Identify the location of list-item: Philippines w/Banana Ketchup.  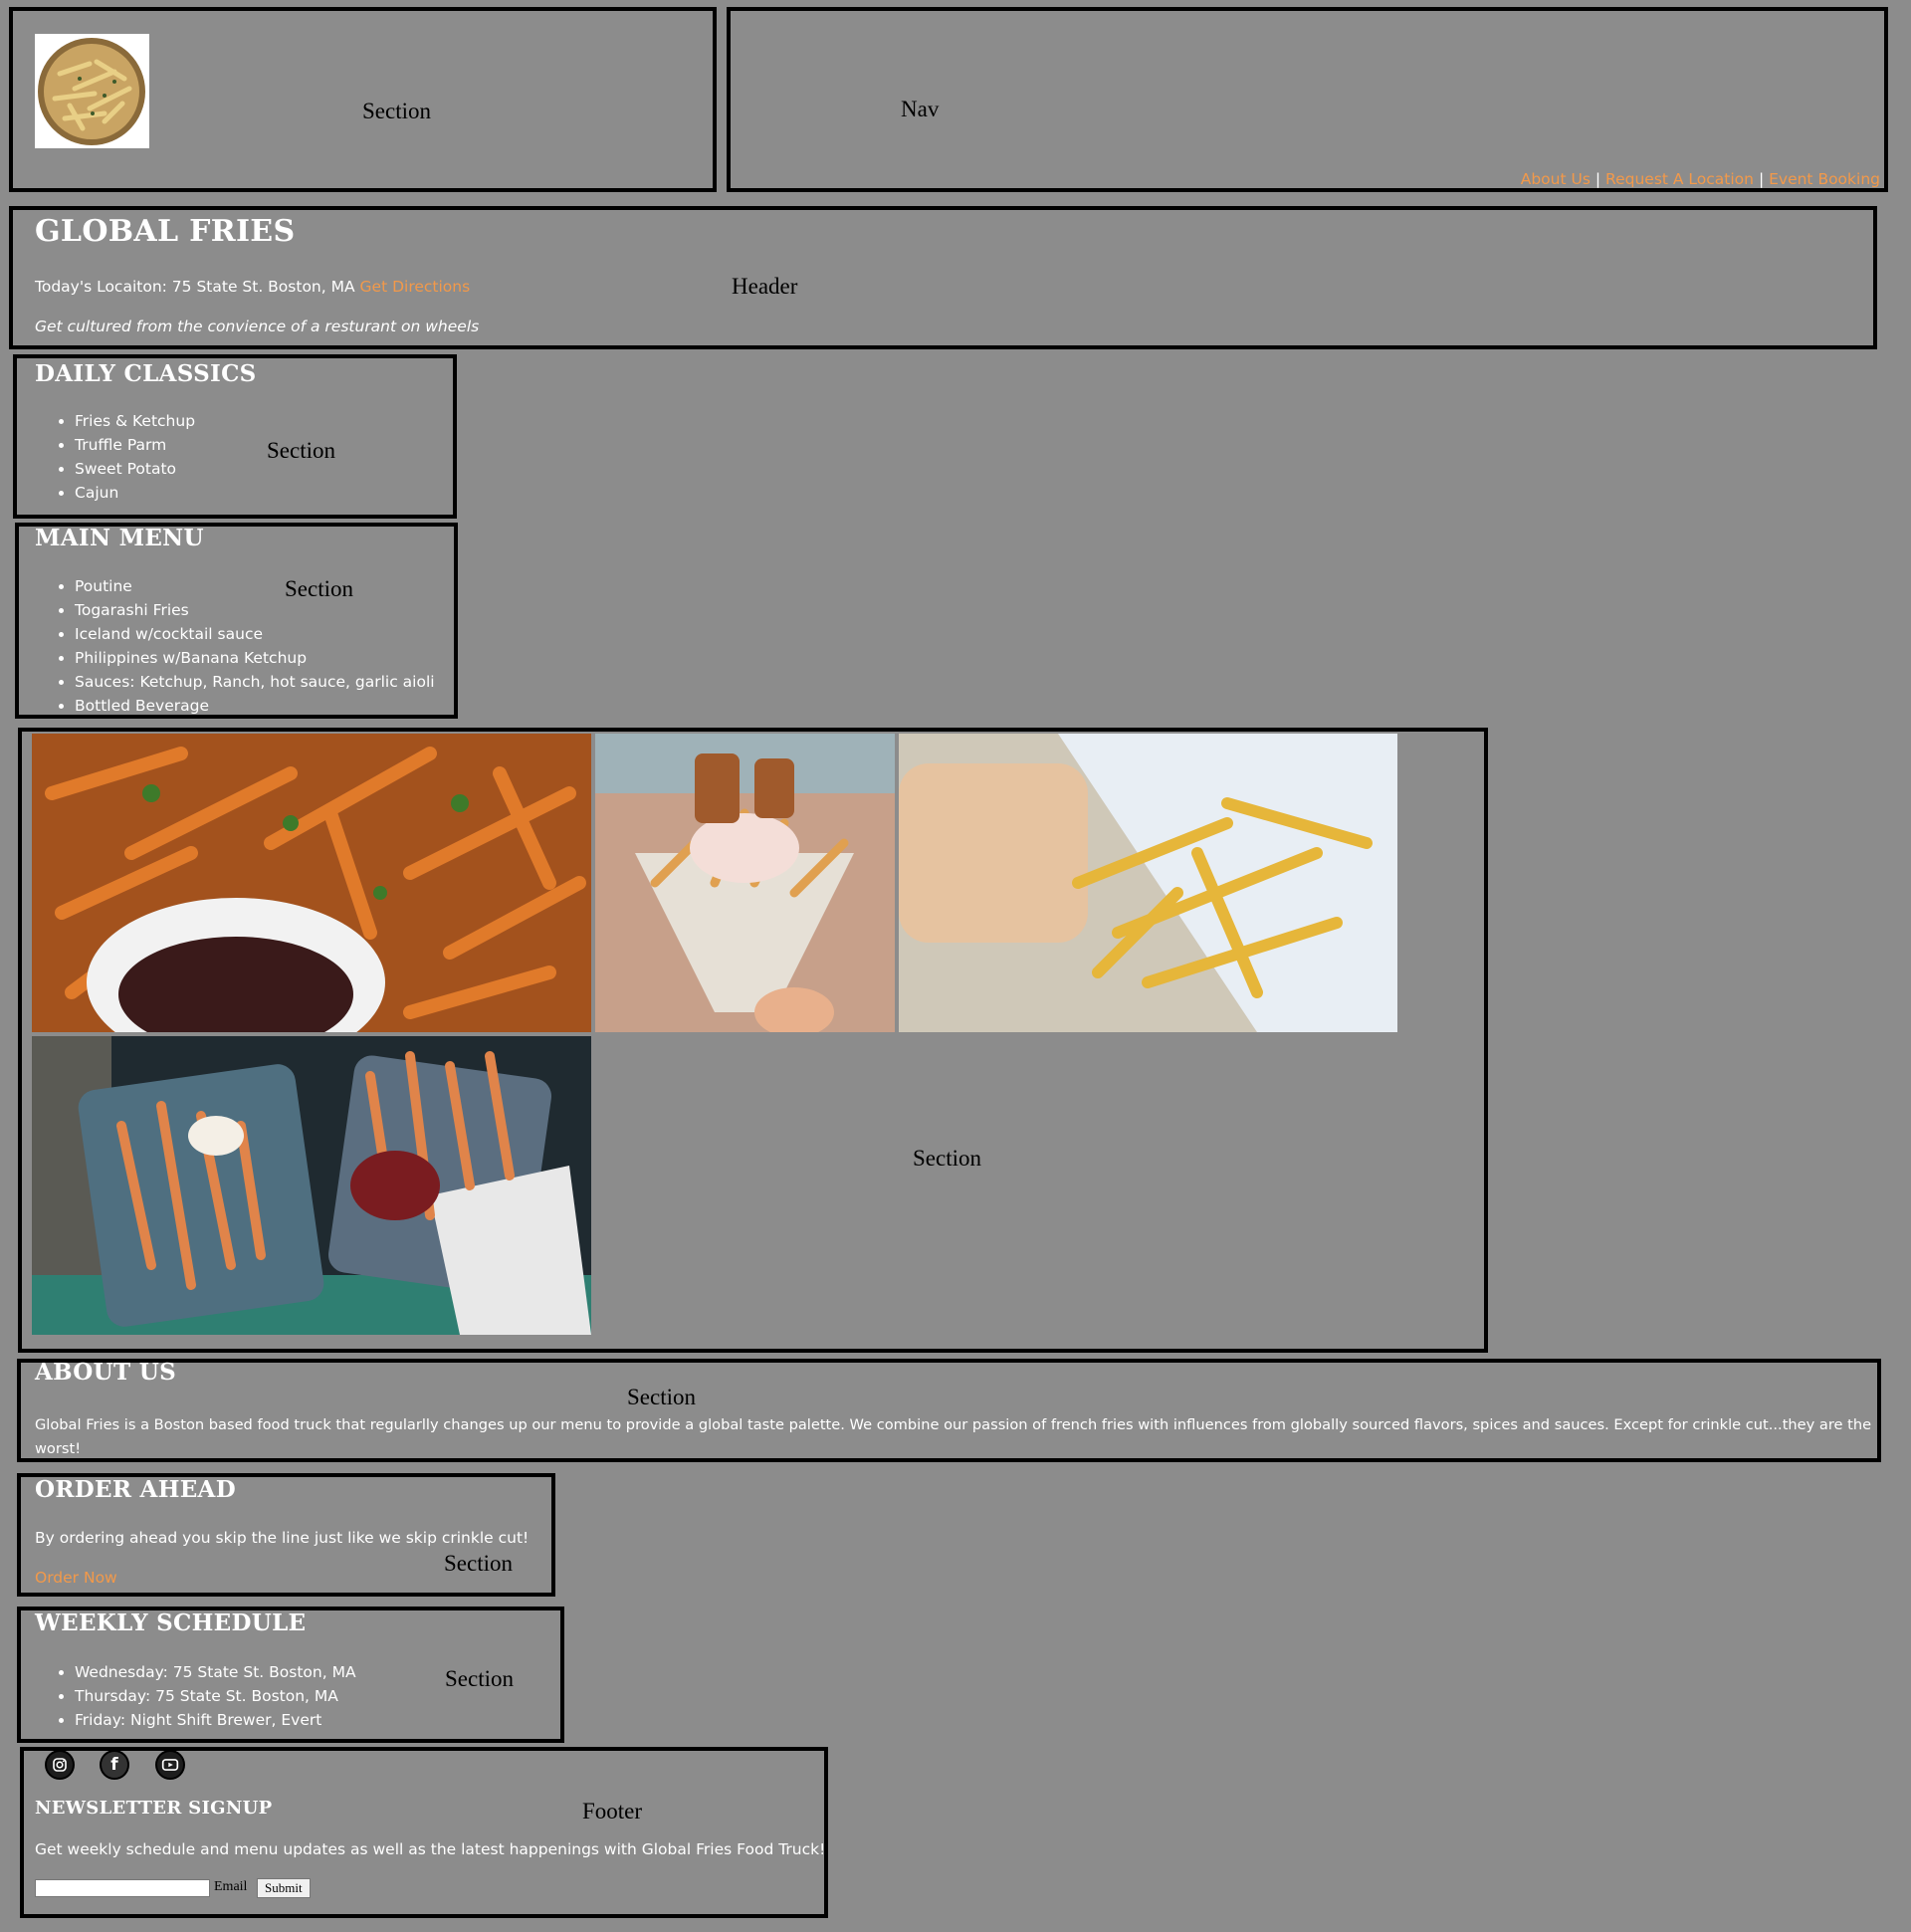
(255, 658).